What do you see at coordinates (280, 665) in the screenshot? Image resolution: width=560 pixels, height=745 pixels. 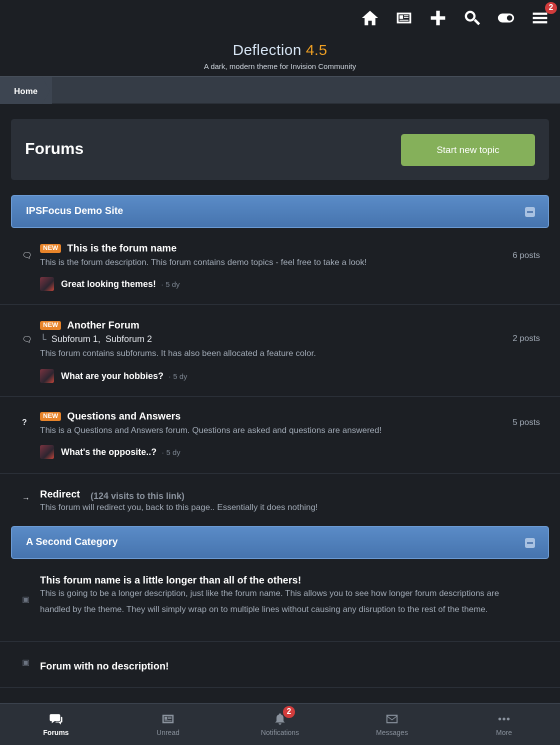 I see `forum-row: ▣ Forum with no description!` at bounding box center [280, 665].